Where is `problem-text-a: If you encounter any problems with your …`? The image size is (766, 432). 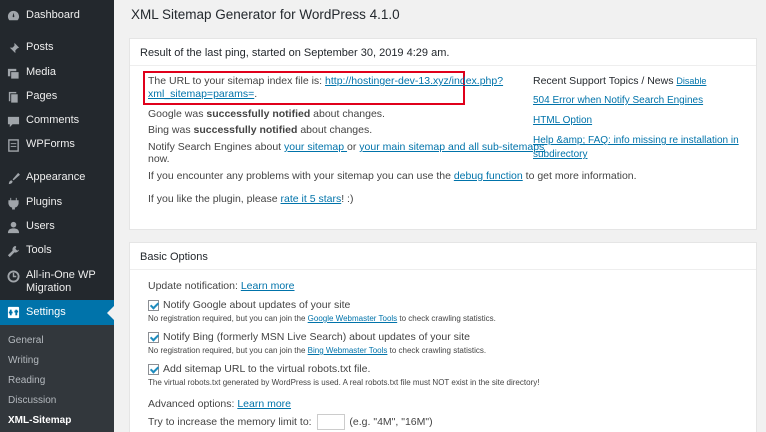 problem-text-a: If you encounter any problems with your … is located at coordinates (301, 176).